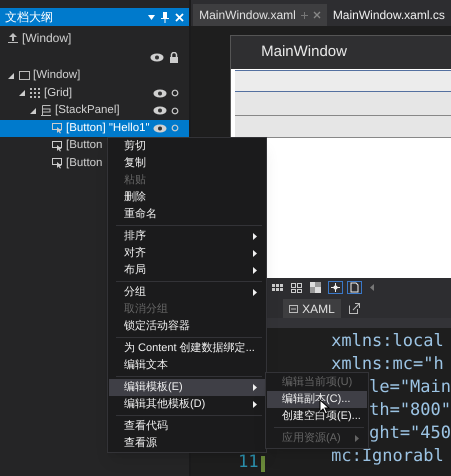  What do you see at coordinates (187, 163) in the screenshot?
I see `menu-item: 复制` at bounding box center [187, 163].